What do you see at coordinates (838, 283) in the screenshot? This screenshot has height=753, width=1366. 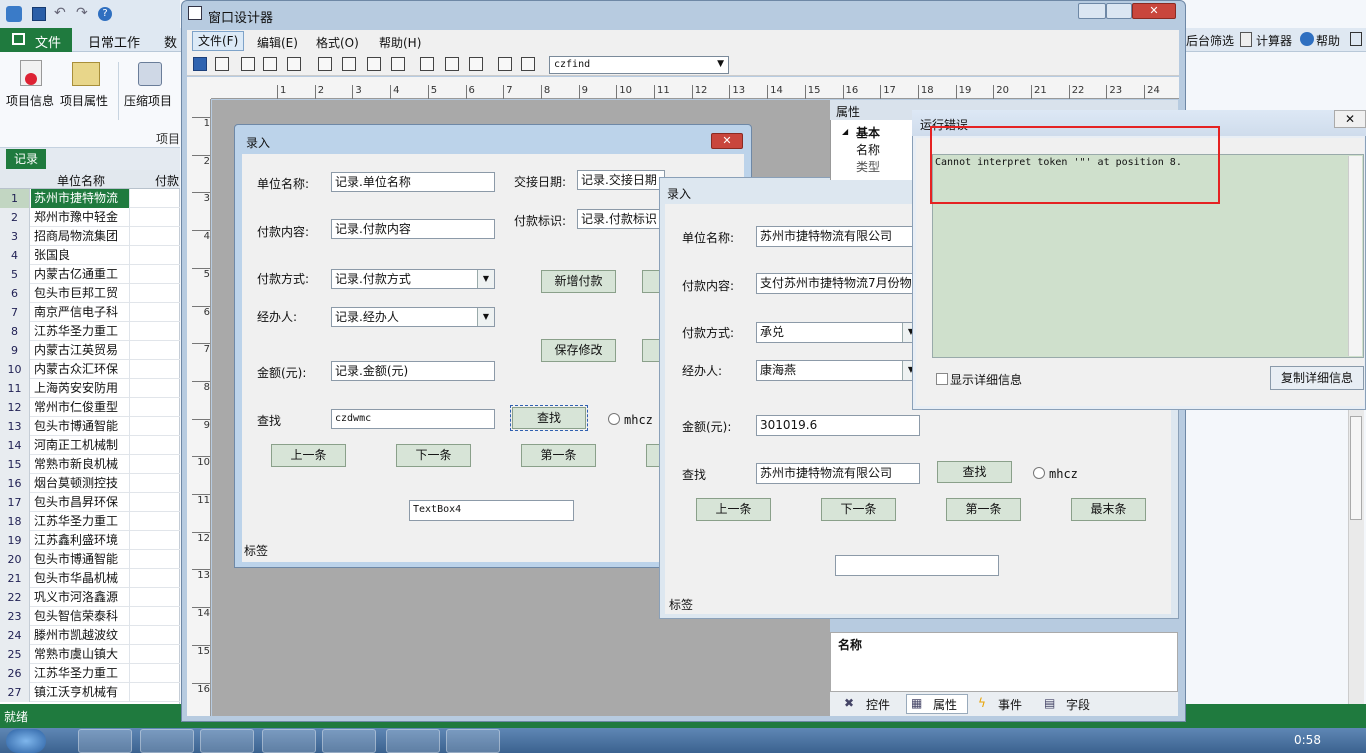 I see `f2-content-field: 支付苏州市捷特物流7月份物` at bounding box center [838, 283].